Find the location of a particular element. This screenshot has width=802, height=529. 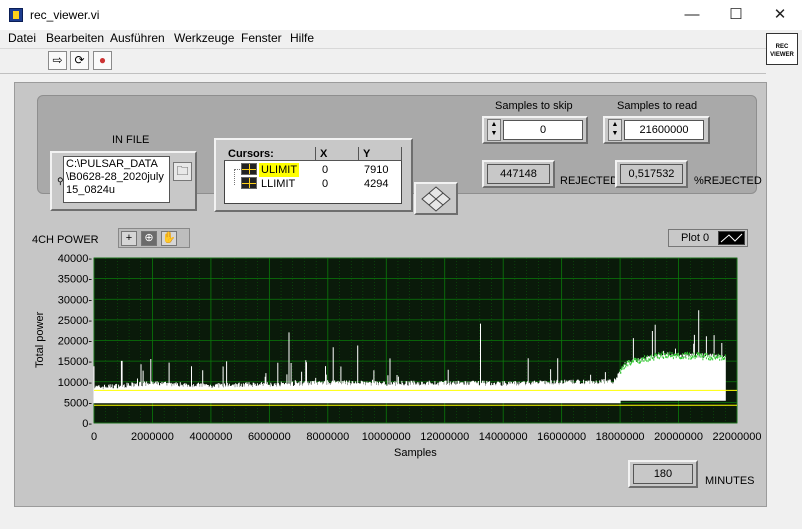

x-tick-label: 8000000 is located at coordinates (327, 437).